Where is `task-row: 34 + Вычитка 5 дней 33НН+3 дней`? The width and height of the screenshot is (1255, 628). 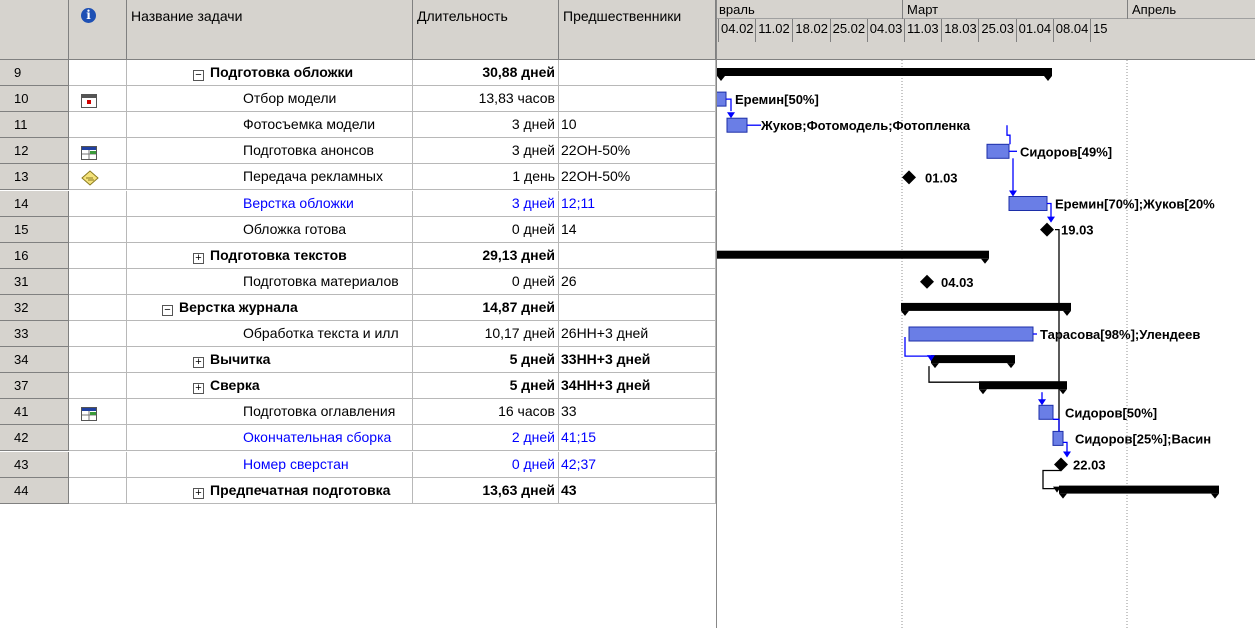
task-row: 34 + Вычитка 5 дней 33НН+3 дней is located at coordinates (358, 360).